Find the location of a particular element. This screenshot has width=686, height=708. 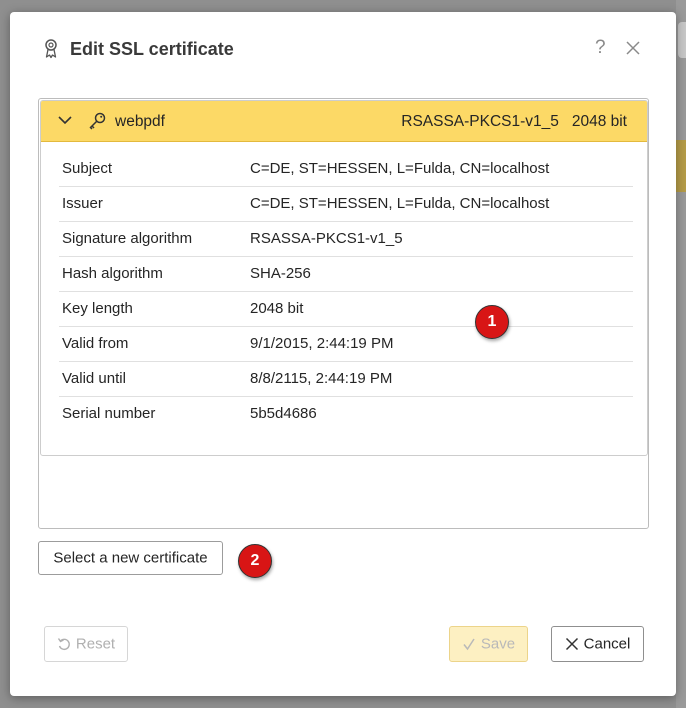

certificate-key-size: 2048 bit is located at coordinates (599, 121).